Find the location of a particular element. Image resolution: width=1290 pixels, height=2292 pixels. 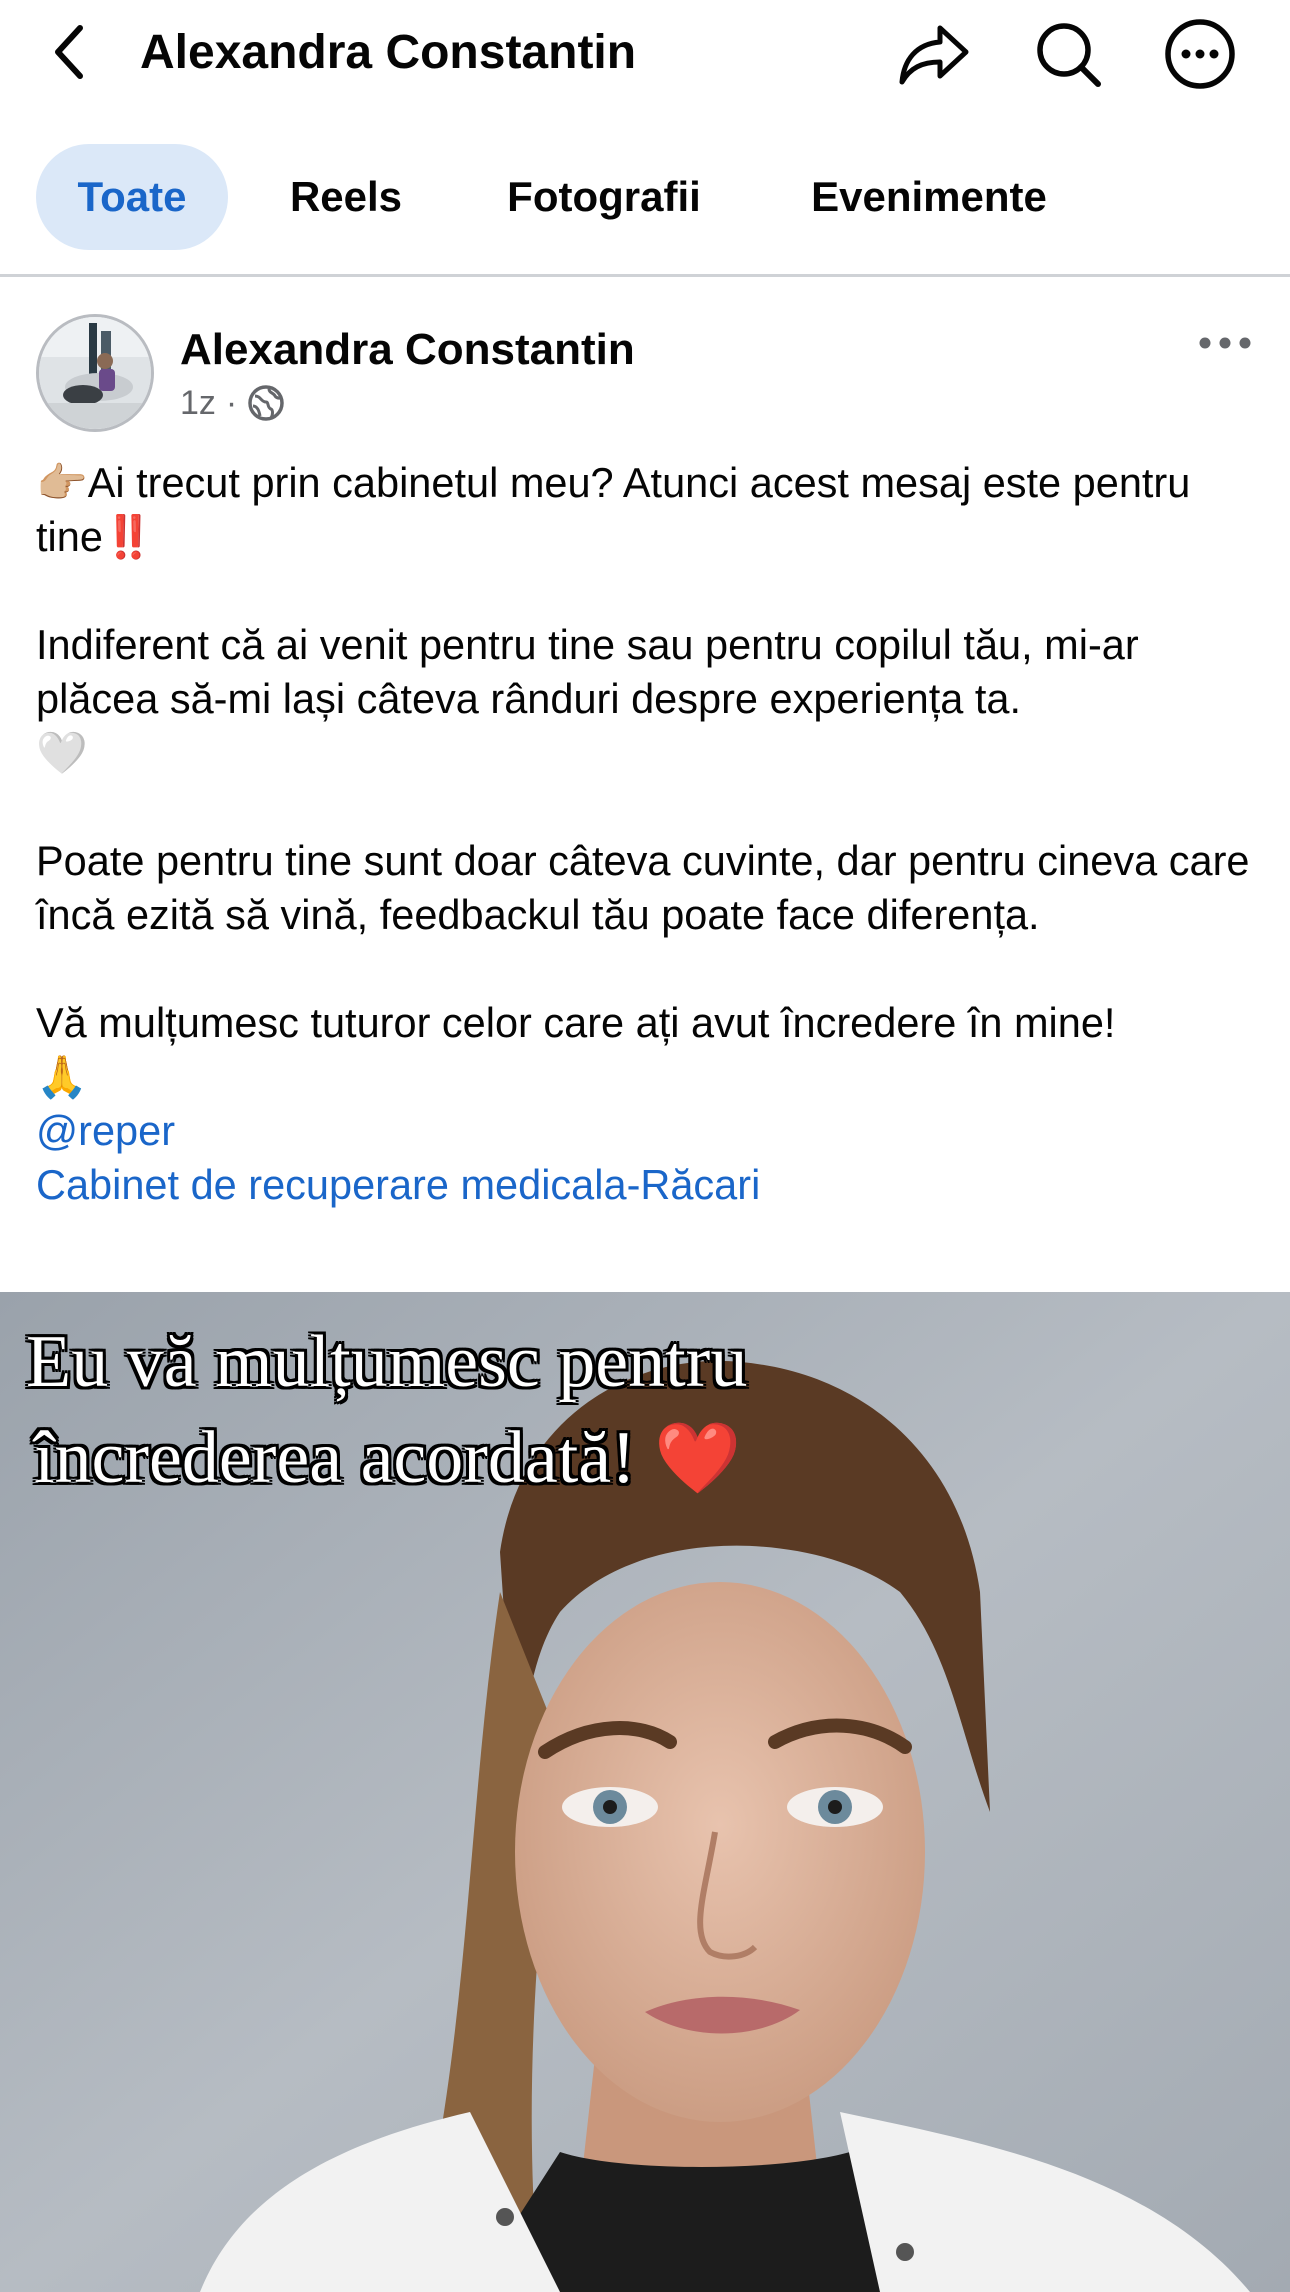

post-meta: 1z · is located at coordinates (232, 403).